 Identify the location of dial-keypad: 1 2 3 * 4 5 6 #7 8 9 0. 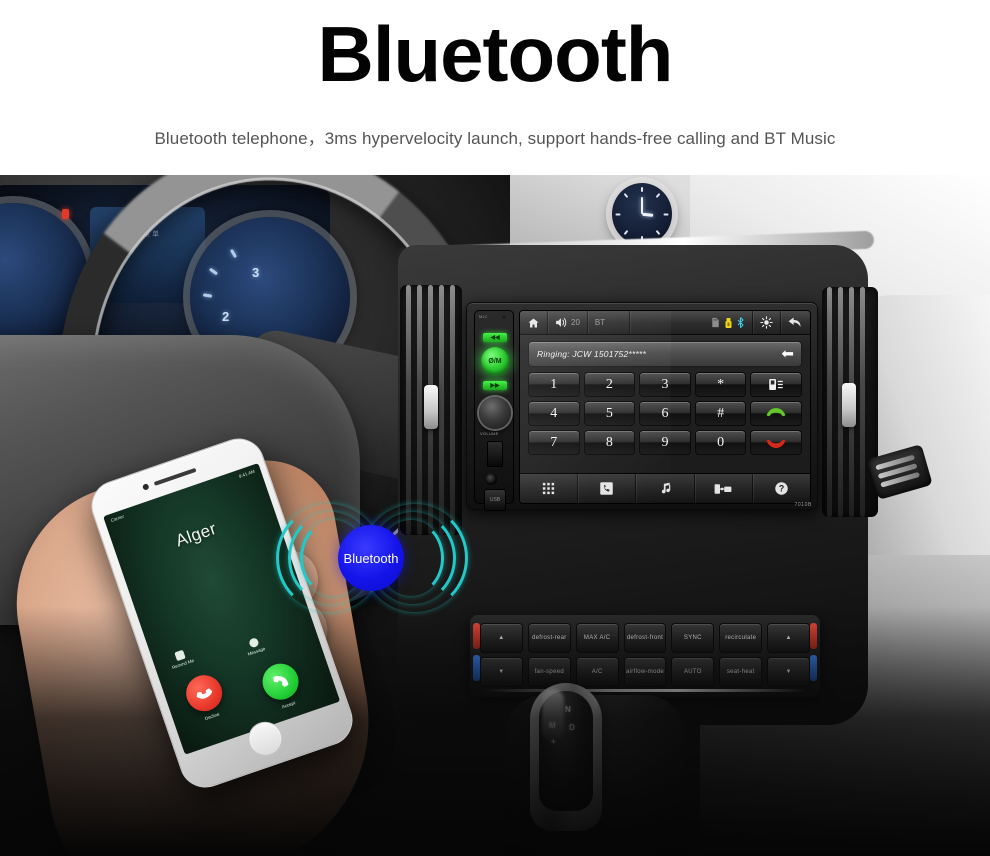
(665, 413).